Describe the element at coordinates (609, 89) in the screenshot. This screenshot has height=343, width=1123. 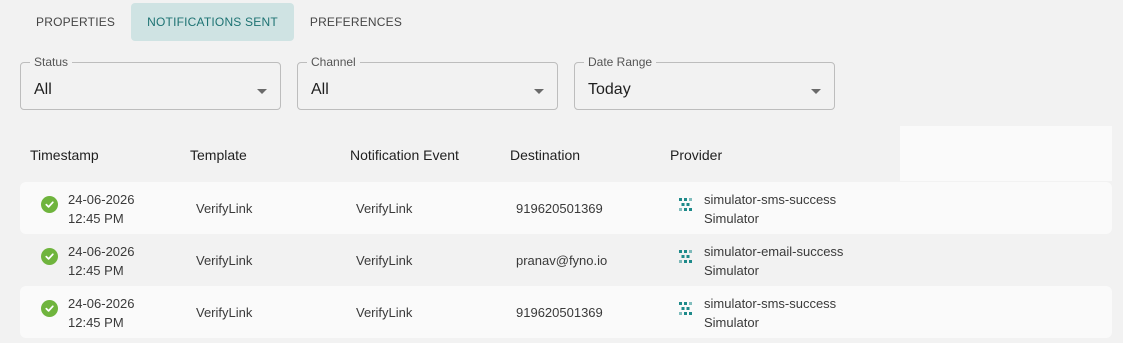
I see `date-range-select-value: Today` at that location.